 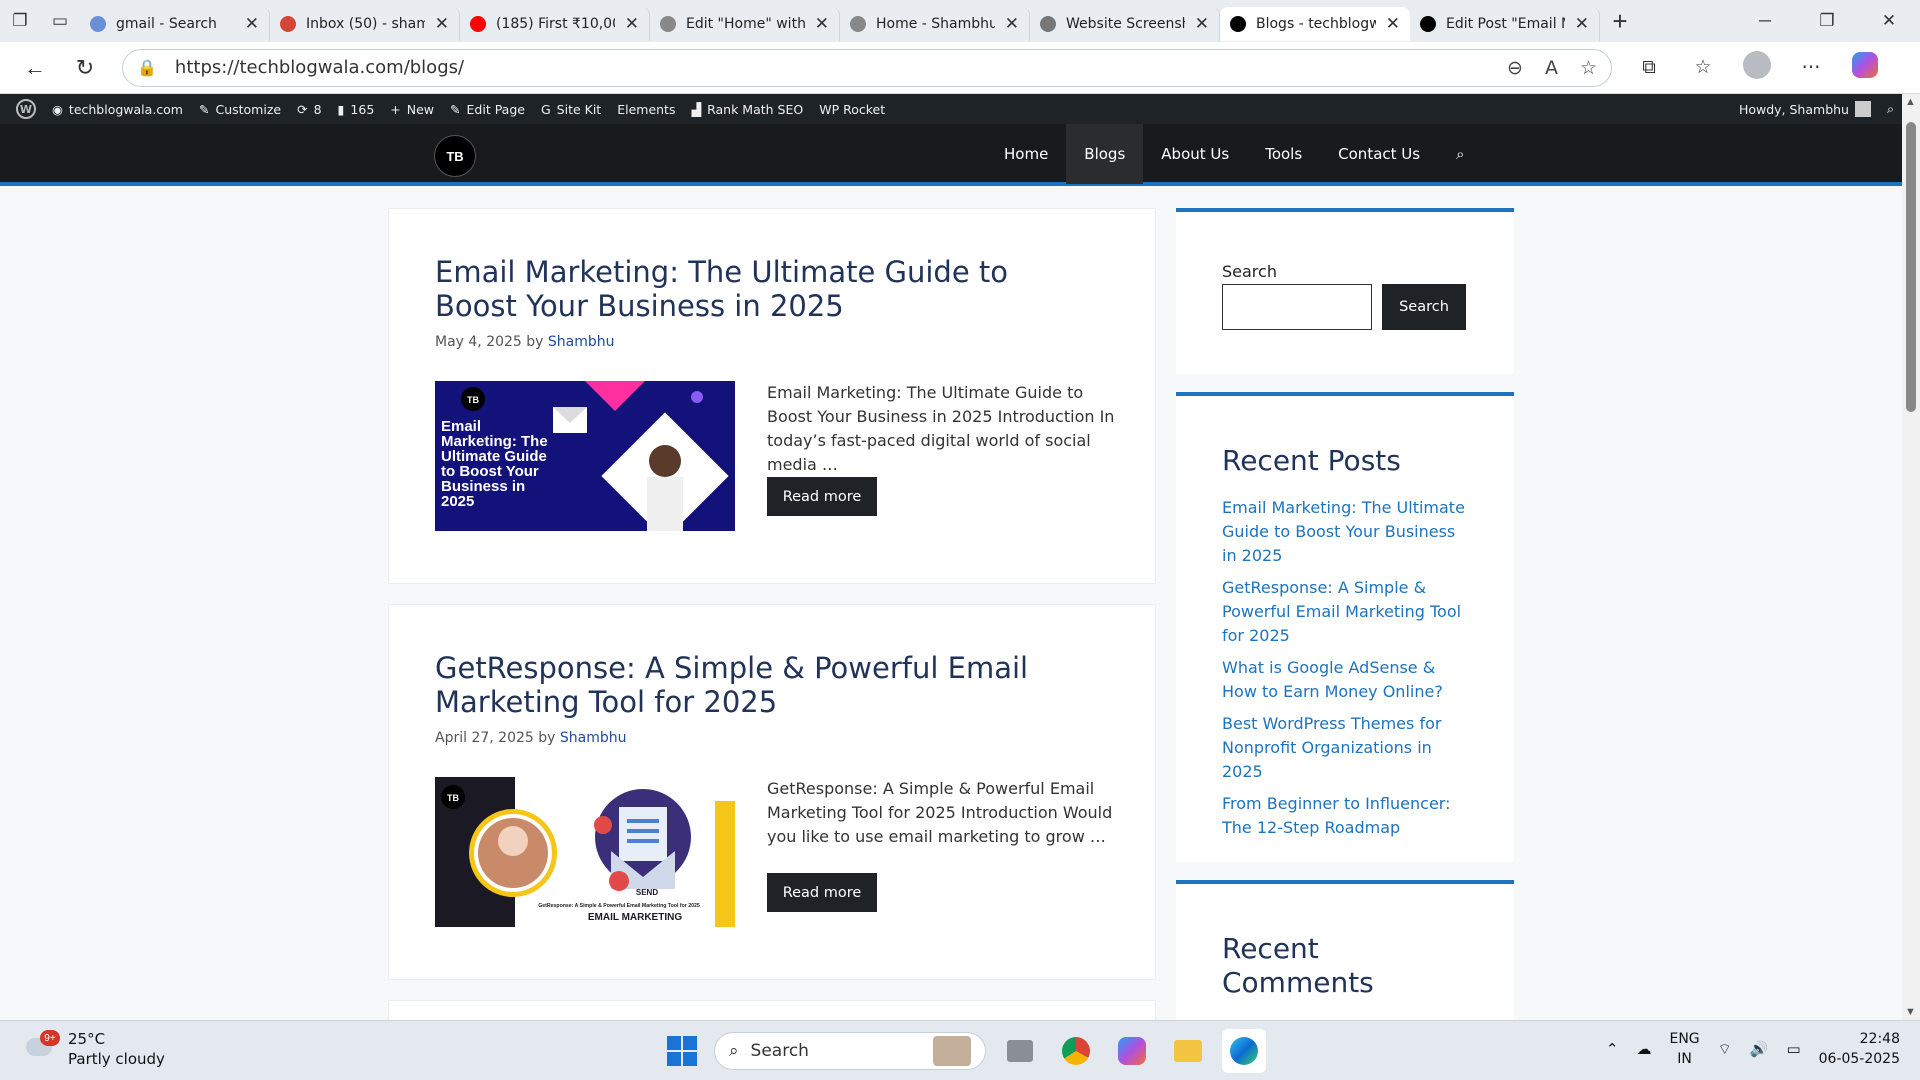 I want to click on url-bar: 🔒 https://techblogwala.com/blogs/ ⊖ A ☆, so click(x=867, y=67).